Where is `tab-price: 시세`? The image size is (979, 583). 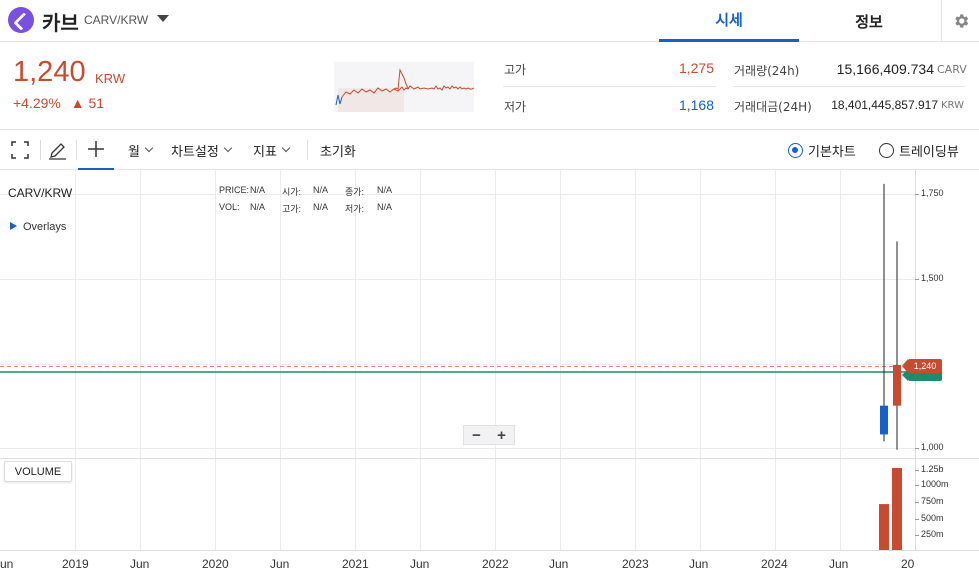
tab-price: 시세 is located at coordinates (729, 21).